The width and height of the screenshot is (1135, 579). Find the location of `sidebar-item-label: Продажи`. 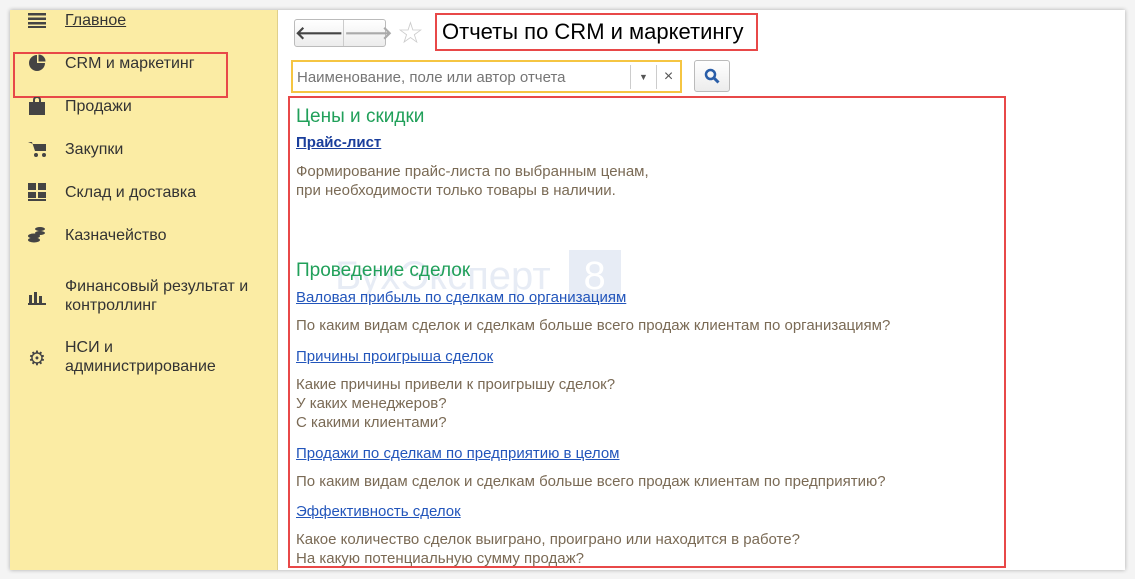

sidebar-item-label: Продажи is located at coordinates (98, 106).